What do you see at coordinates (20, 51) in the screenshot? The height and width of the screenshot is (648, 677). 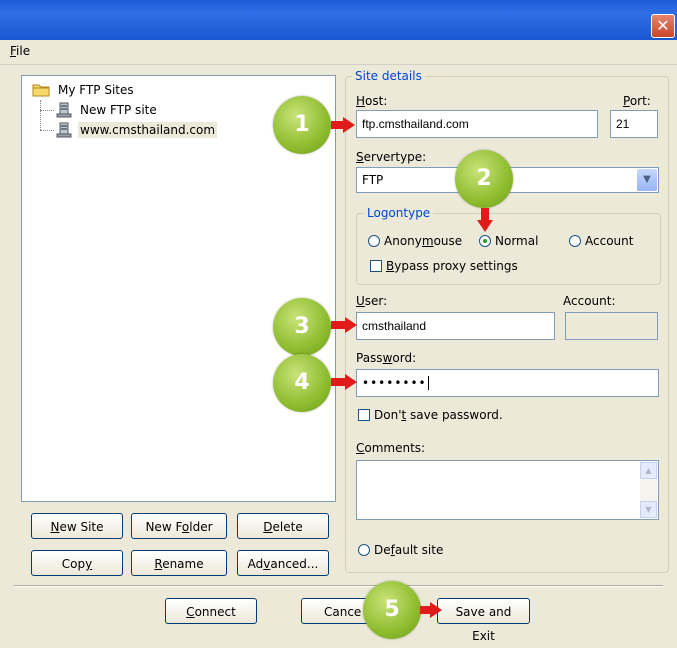 I see `menu-file: File` at bounding box center [20, 51].